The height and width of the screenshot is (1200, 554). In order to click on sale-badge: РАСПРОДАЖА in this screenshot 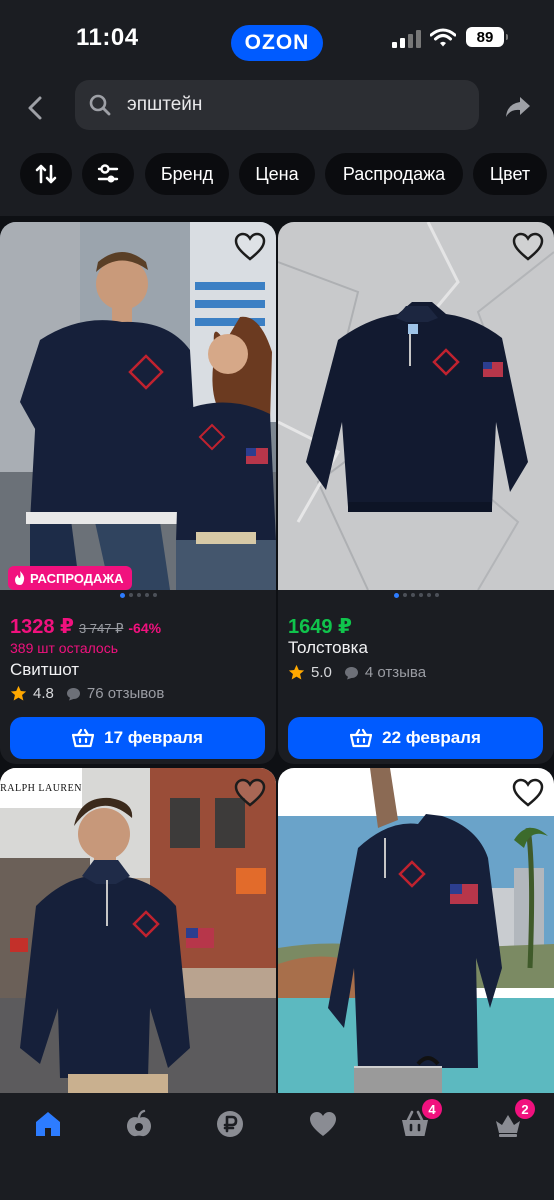, I will do `click(70, 578)`.